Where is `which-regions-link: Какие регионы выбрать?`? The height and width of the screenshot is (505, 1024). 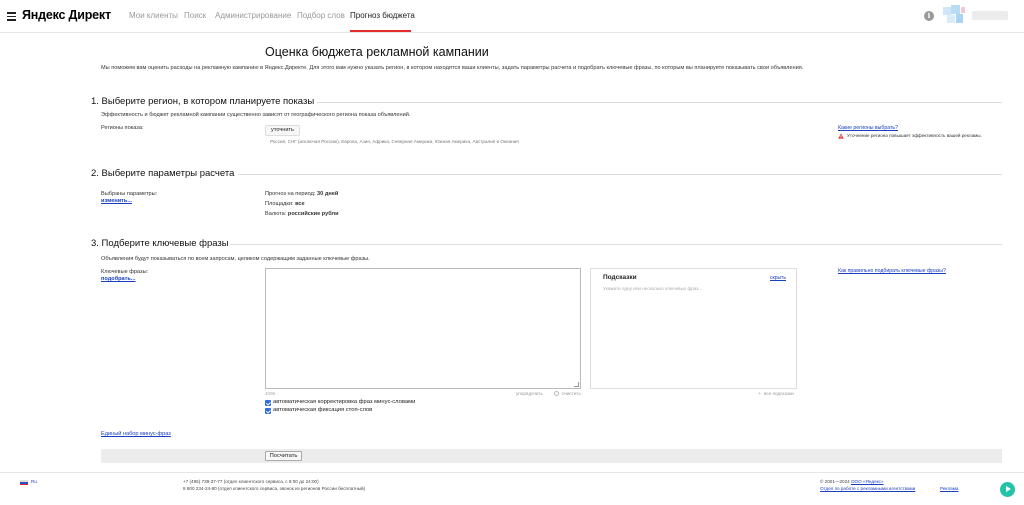
which-regions-link: Какие регионы выбрать? is located at coordinates (868, 128).